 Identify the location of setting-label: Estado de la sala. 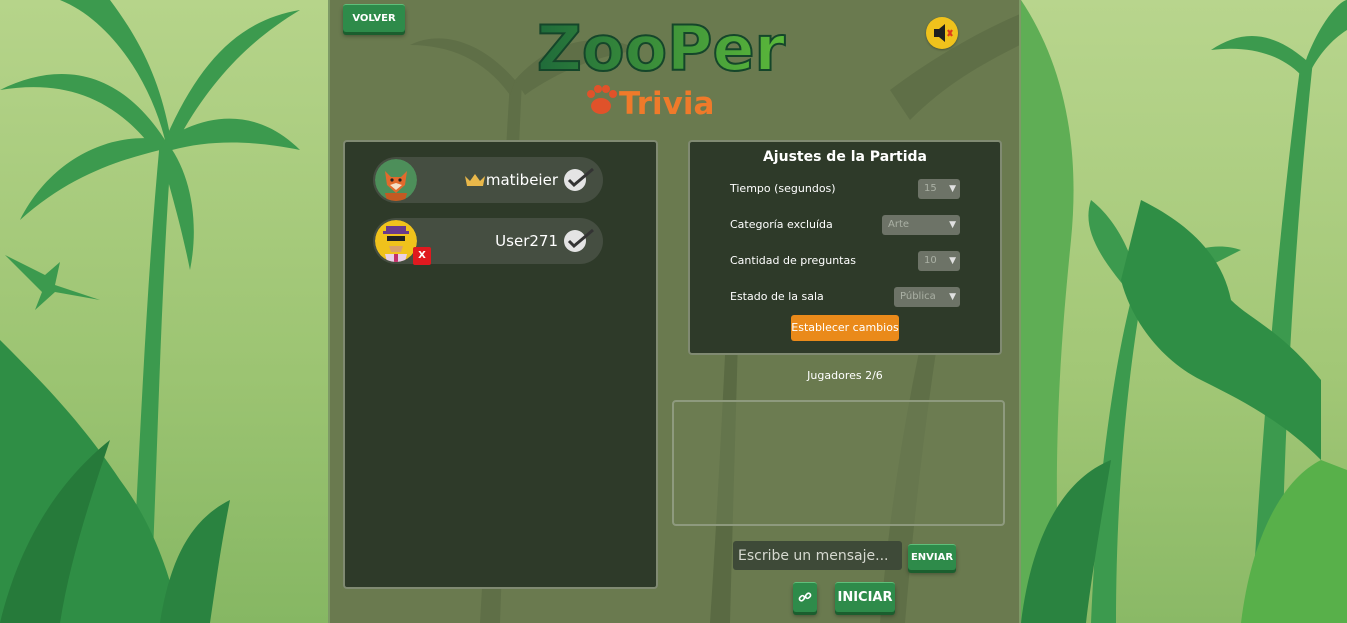
(777, 296).